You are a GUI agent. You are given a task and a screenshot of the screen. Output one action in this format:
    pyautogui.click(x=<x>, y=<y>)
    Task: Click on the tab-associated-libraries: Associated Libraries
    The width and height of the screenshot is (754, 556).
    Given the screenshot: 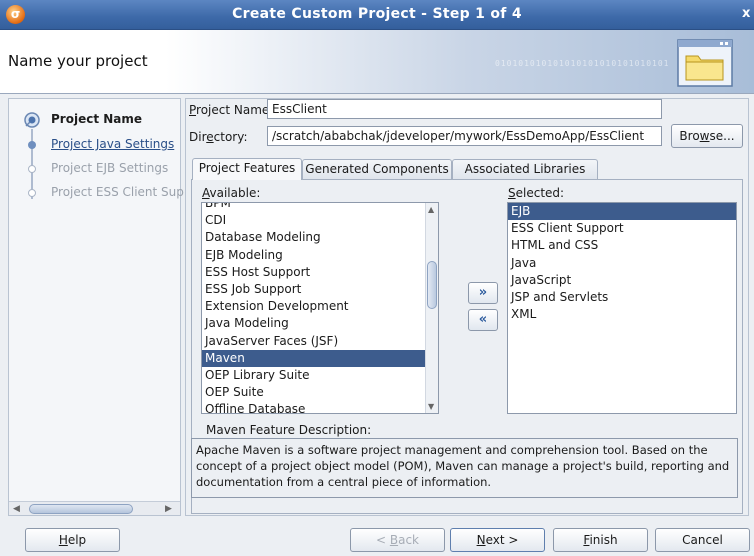 What is the action you would take?
    pyautogui.click(x=525, y=169)
    